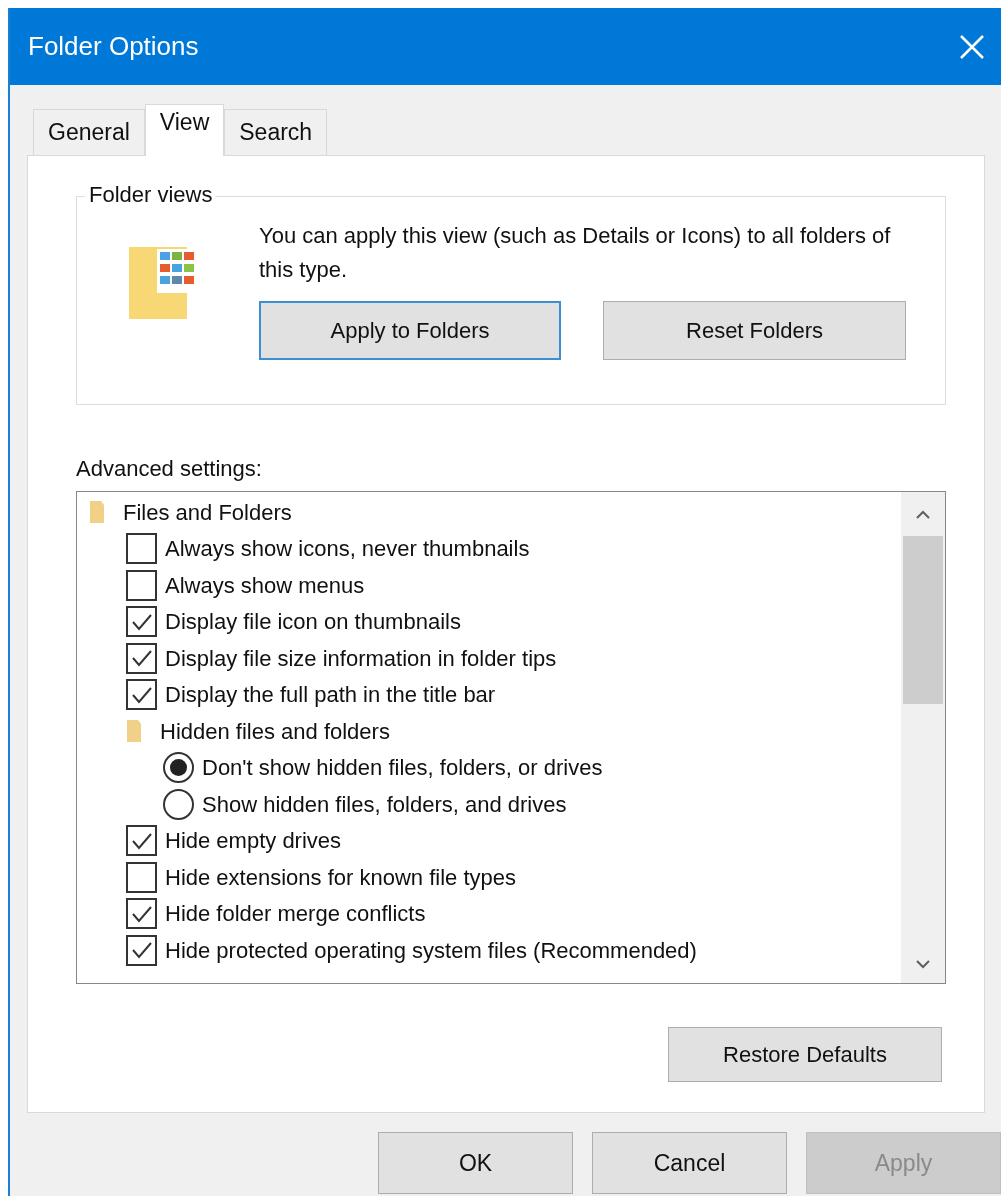  I want to click on checkbox-label: Hide extensions for known file types, so click(340, 877).